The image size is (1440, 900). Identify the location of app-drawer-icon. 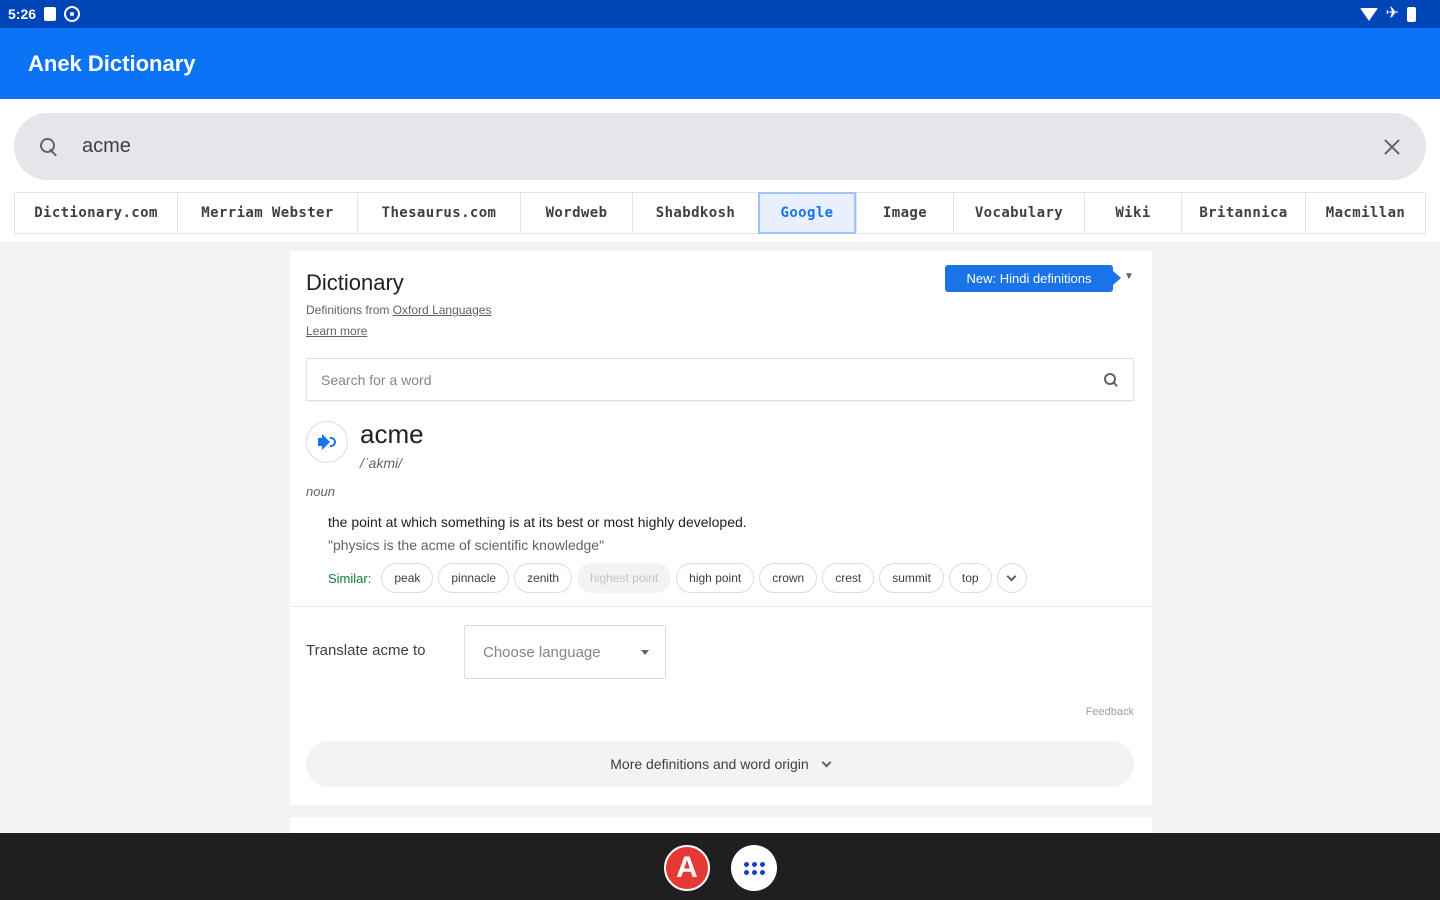
(754, 868).